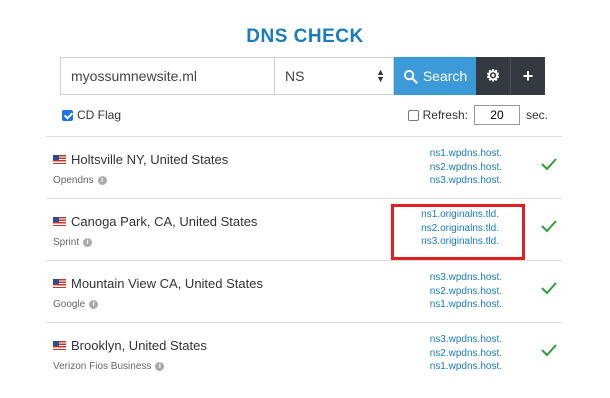 This screenshot has width=610, height=398. I want to click on gear-icon: ⚙, so click(493, 76).